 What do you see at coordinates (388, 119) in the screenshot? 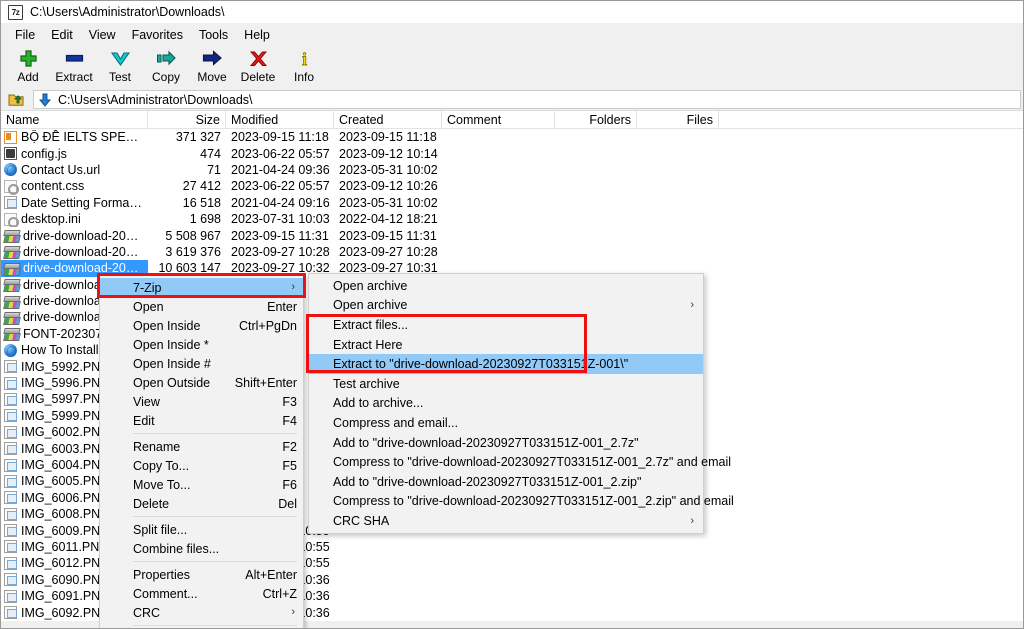
I see `column-header-created: Created` at bounding box center [388, 119].